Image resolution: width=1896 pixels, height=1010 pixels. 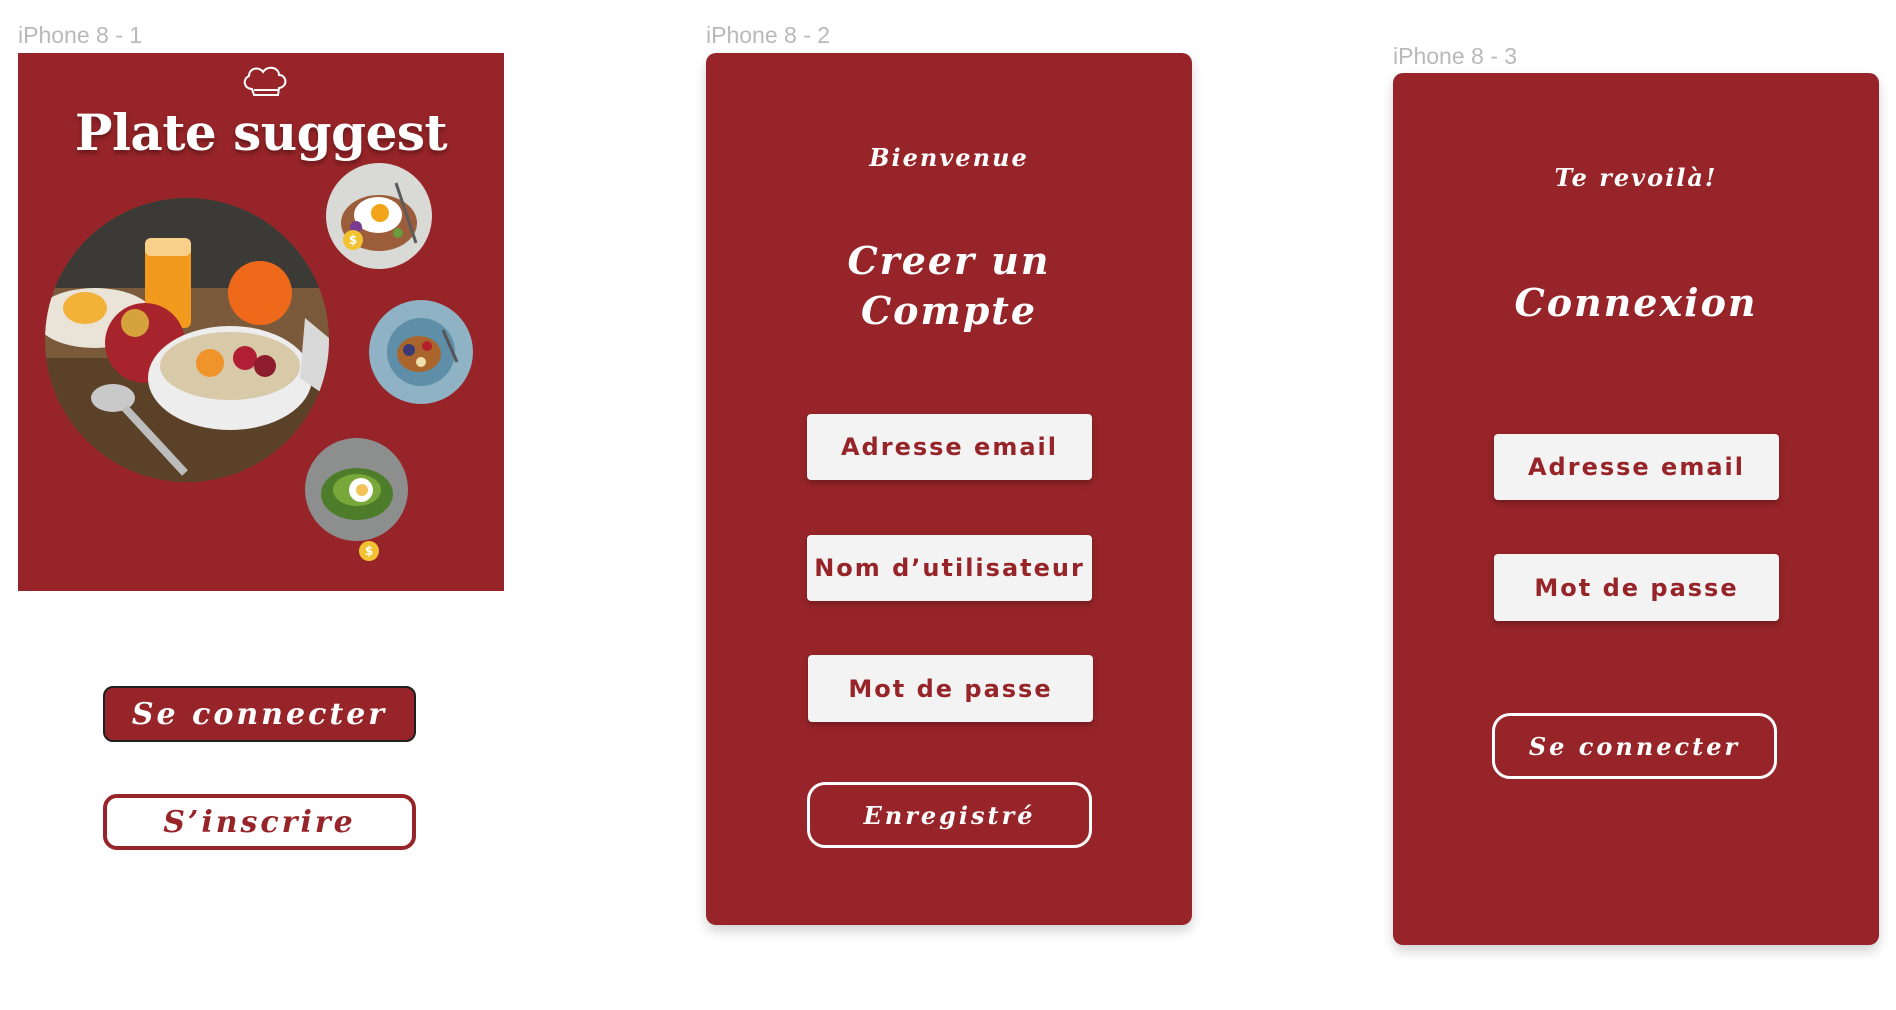 I want to click on chef-hat-icon, so click(x=265, y=81).